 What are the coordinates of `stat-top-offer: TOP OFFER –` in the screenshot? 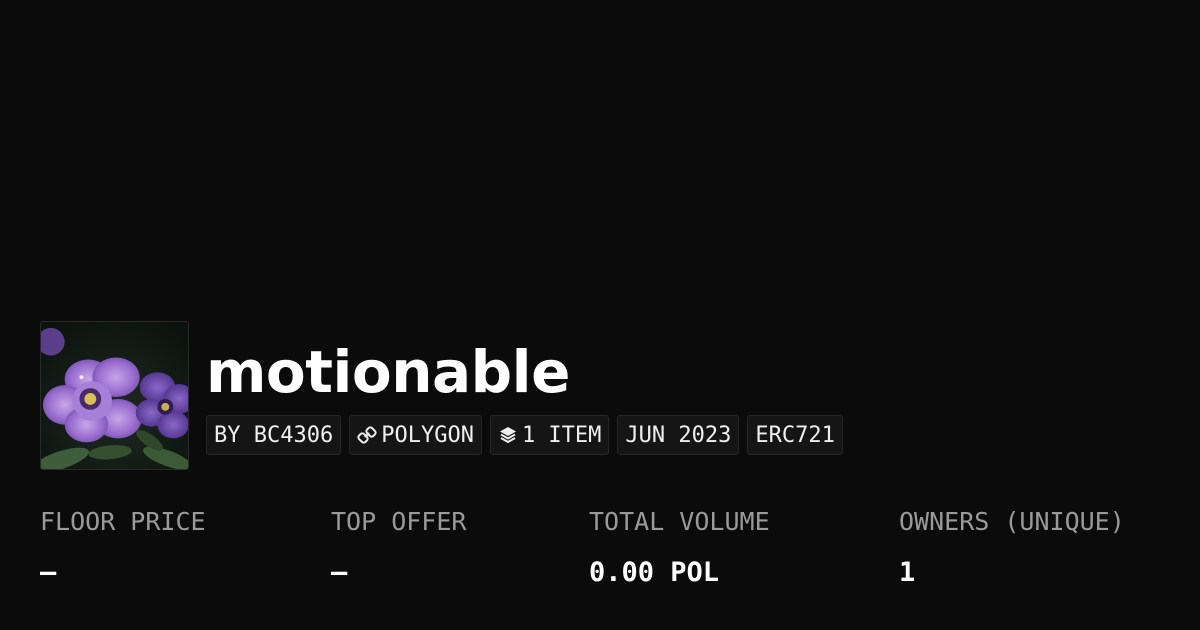 It's located at (398, 548).